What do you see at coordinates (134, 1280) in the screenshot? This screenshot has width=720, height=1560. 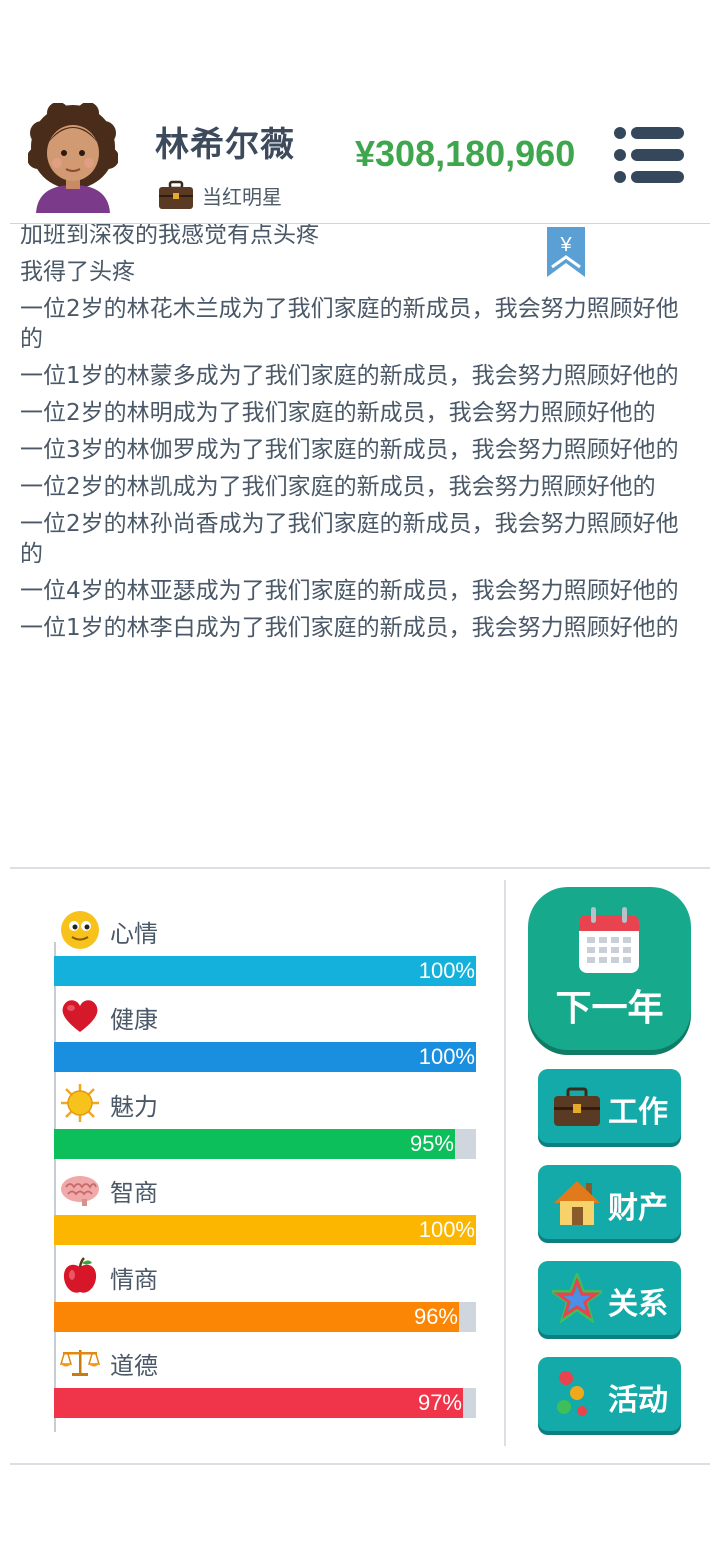 I see `stat-label: 情商` at bounding box center [134, 1280].